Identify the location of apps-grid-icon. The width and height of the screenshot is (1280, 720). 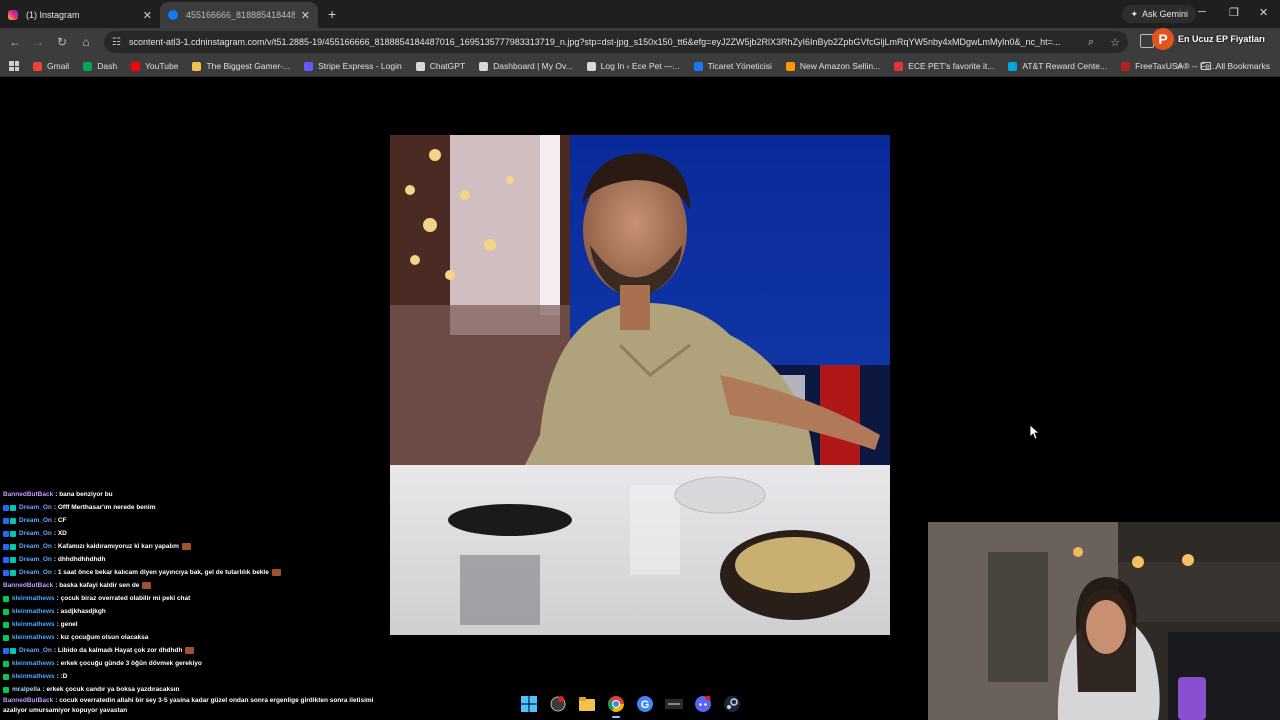
(14, 66).